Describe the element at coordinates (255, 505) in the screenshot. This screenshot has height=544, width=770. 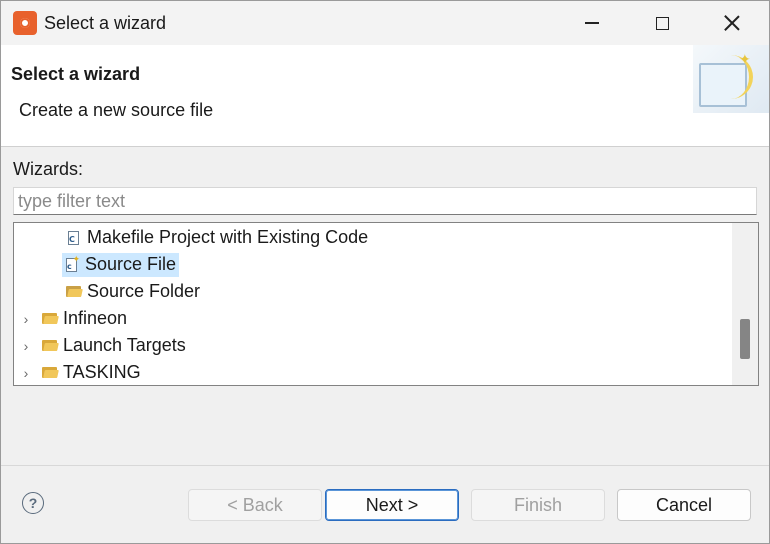
I see `back-button: < Back` at that location.